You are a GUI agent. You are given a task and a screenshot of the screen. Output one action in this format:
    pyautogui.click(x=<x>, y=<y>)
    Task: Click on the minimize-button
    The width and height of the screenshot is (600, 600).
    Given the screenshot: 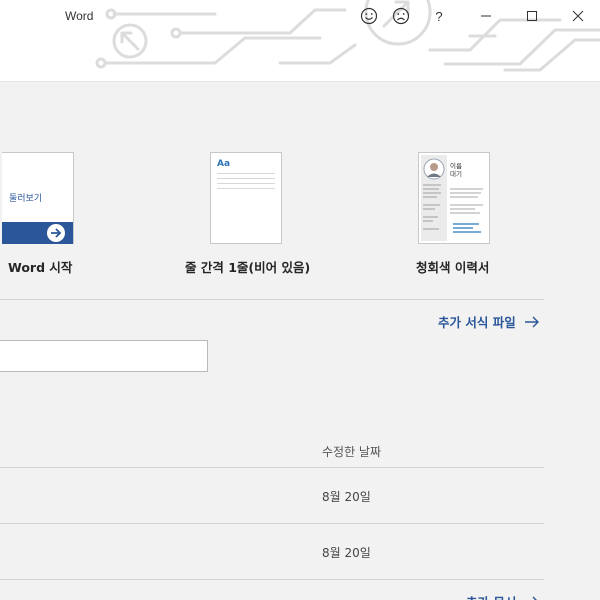 What is the action you would take?
    pyautogui.click(x=486, y=16)
    